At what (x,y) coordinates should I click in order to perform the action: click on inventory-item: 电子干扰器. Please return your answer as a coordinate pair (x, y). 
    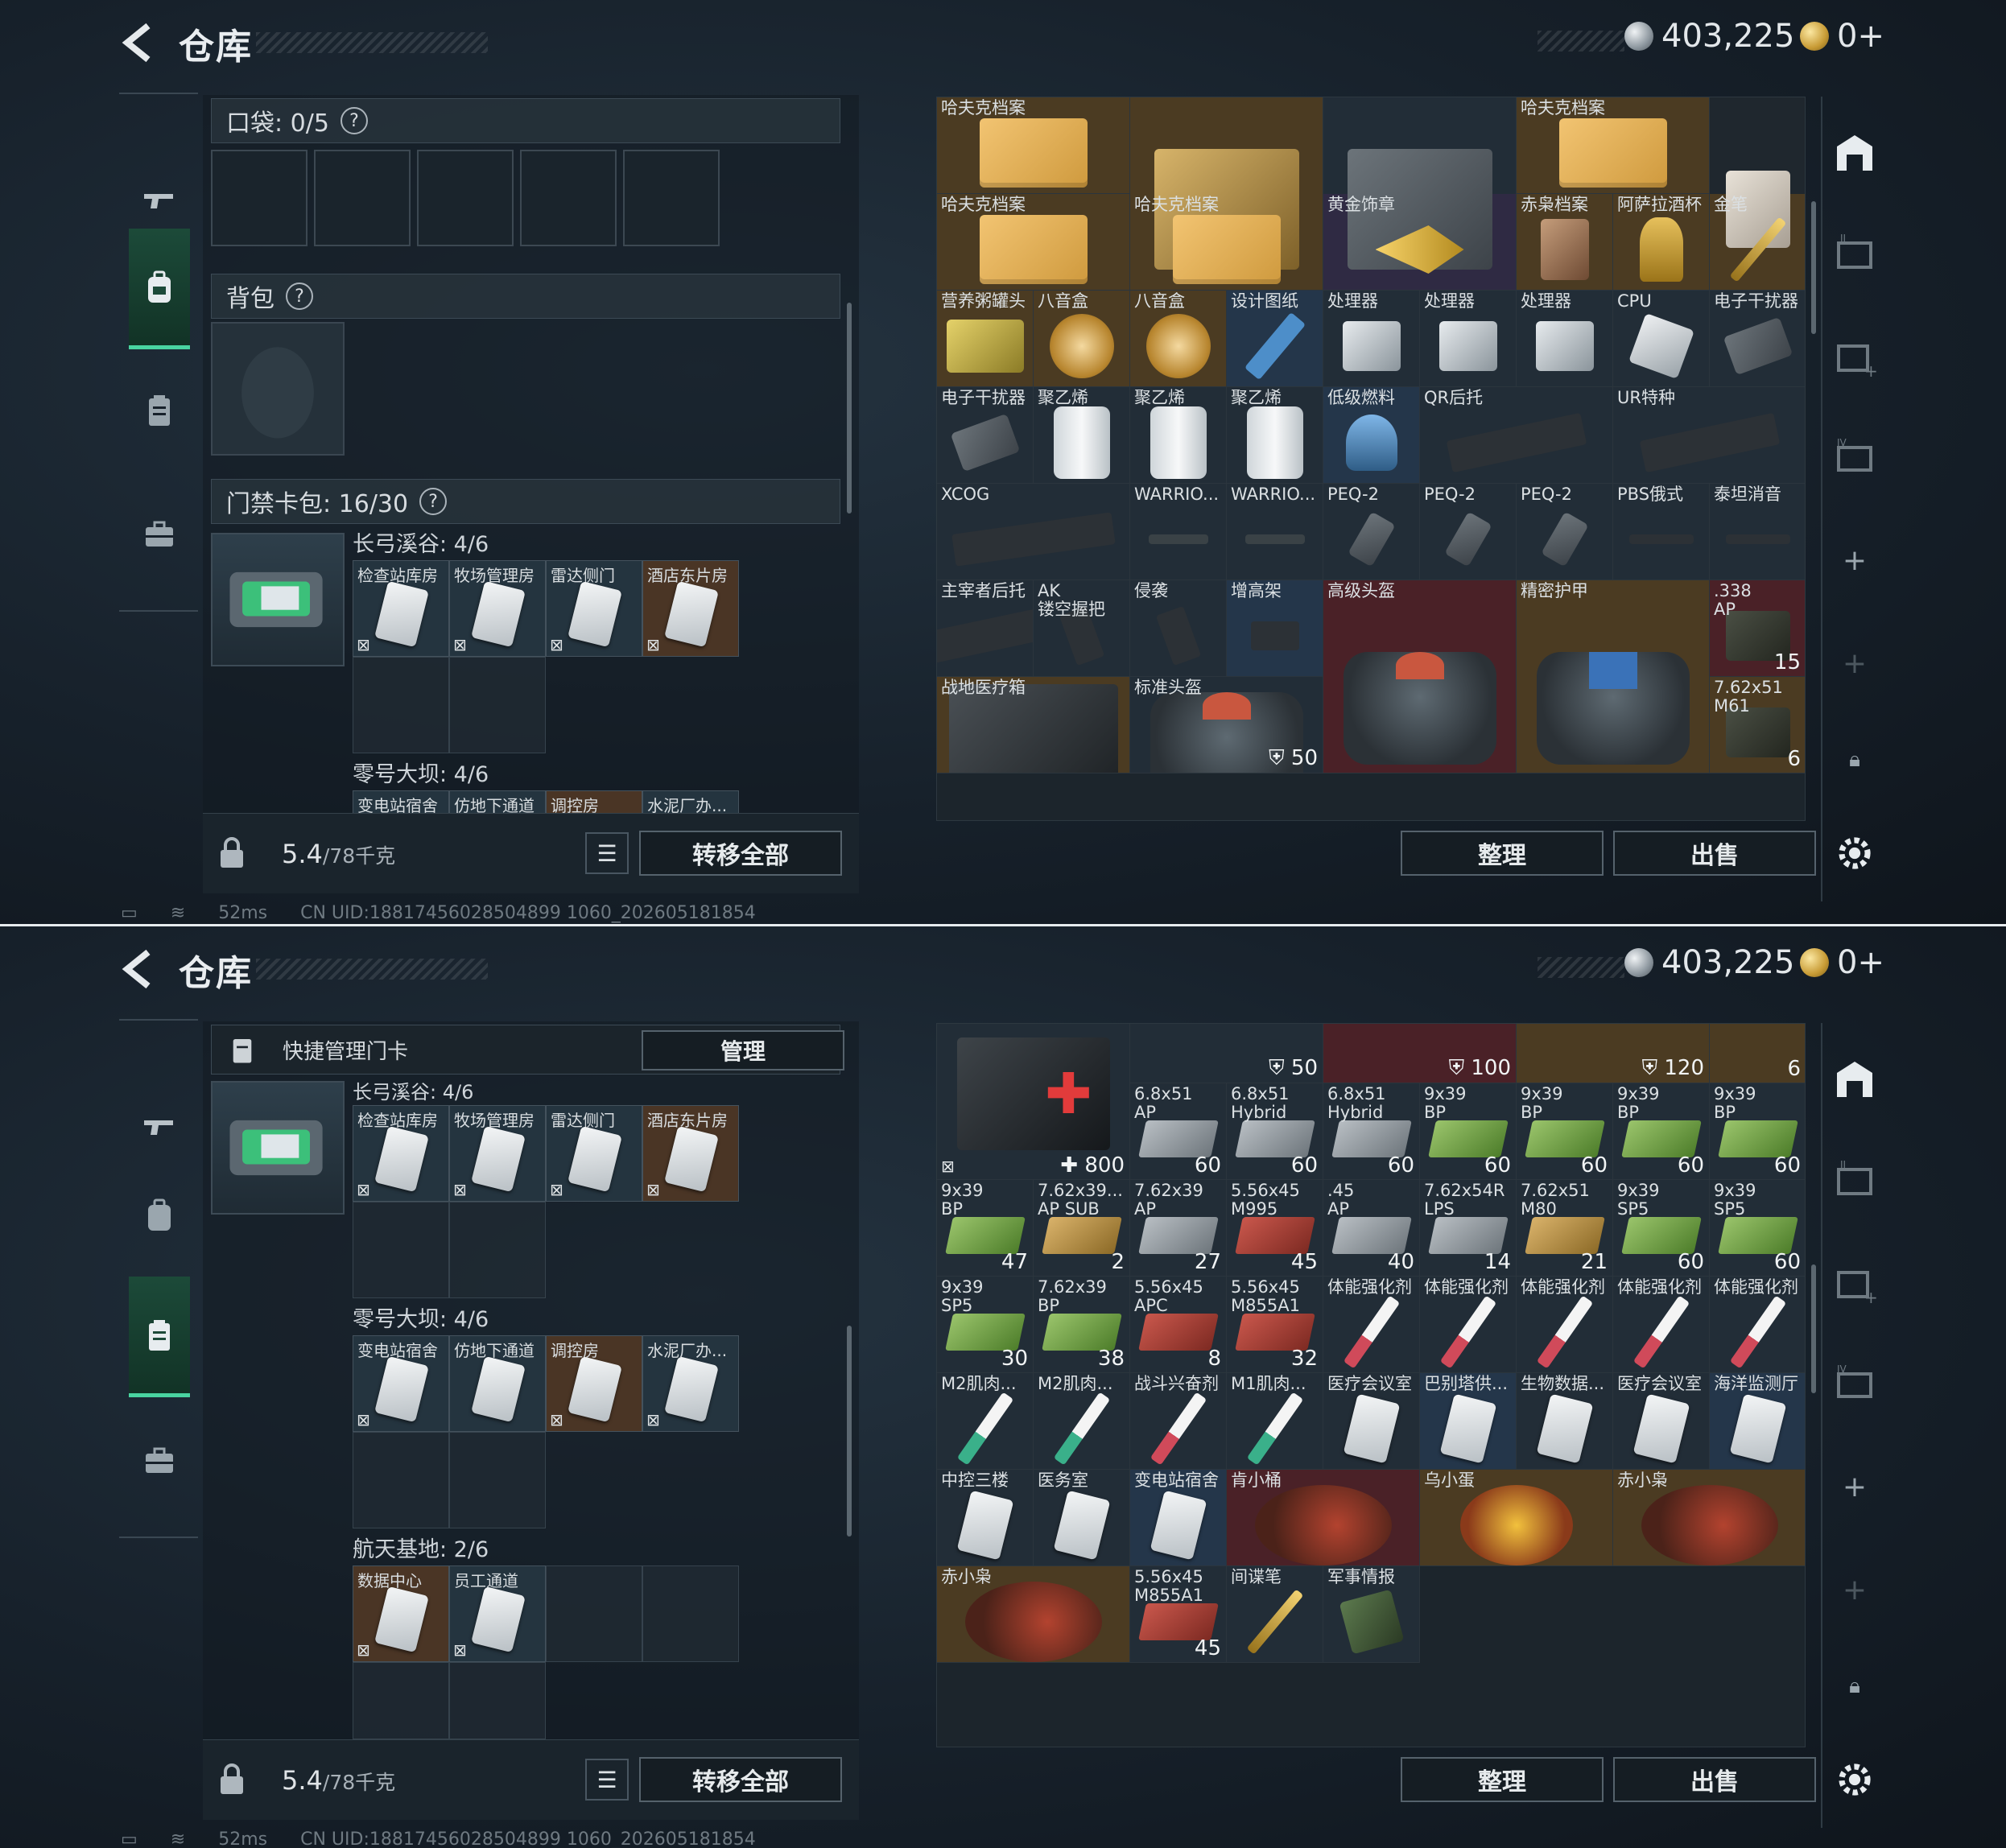
    Looking at the image, I should click on (985, 436).